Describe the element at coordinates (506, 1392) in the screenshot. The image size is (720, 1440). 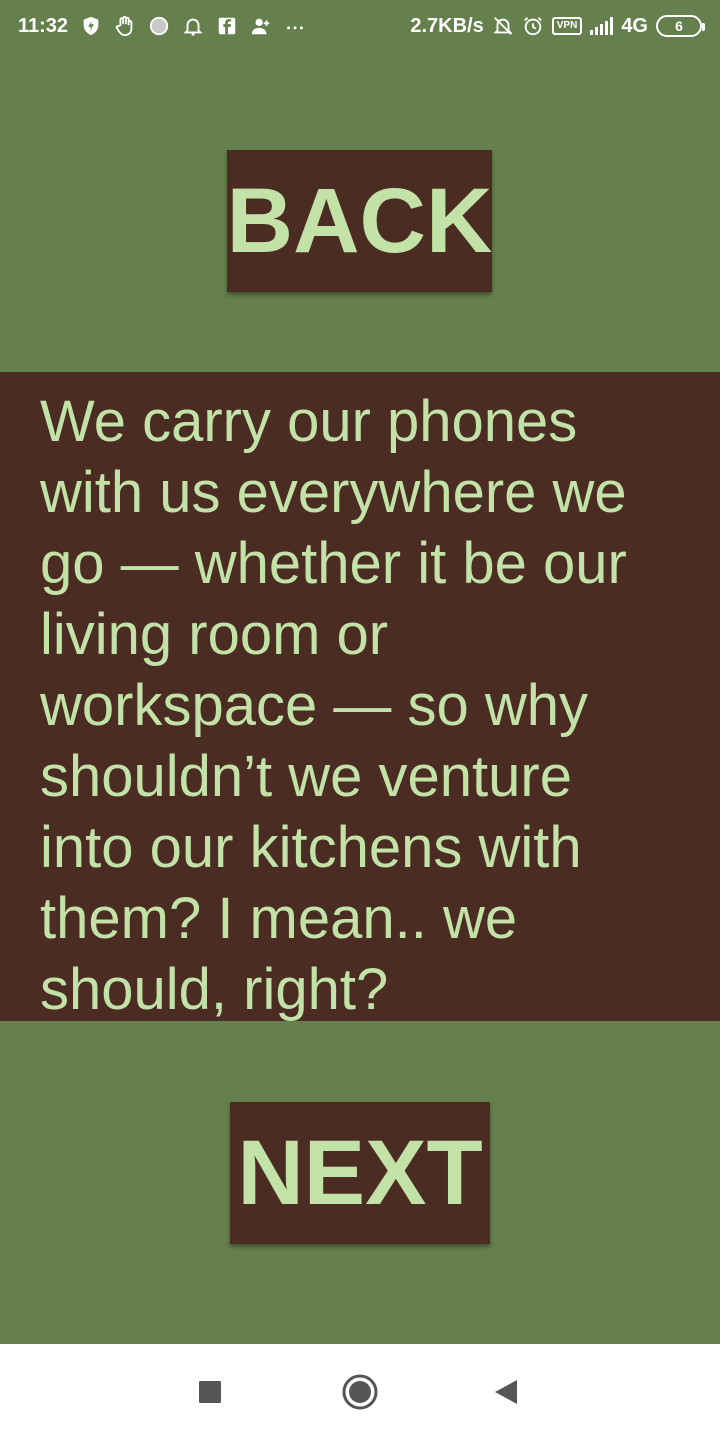
I see `back-icon` at that location.